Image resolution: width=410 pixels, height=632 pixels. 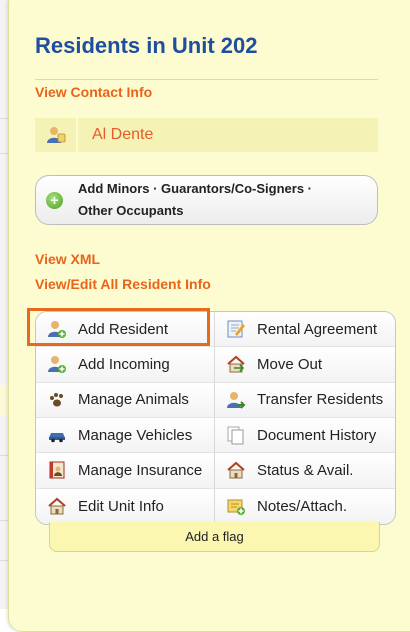 I want to click on resident-icon, so click(x=56, y=135).